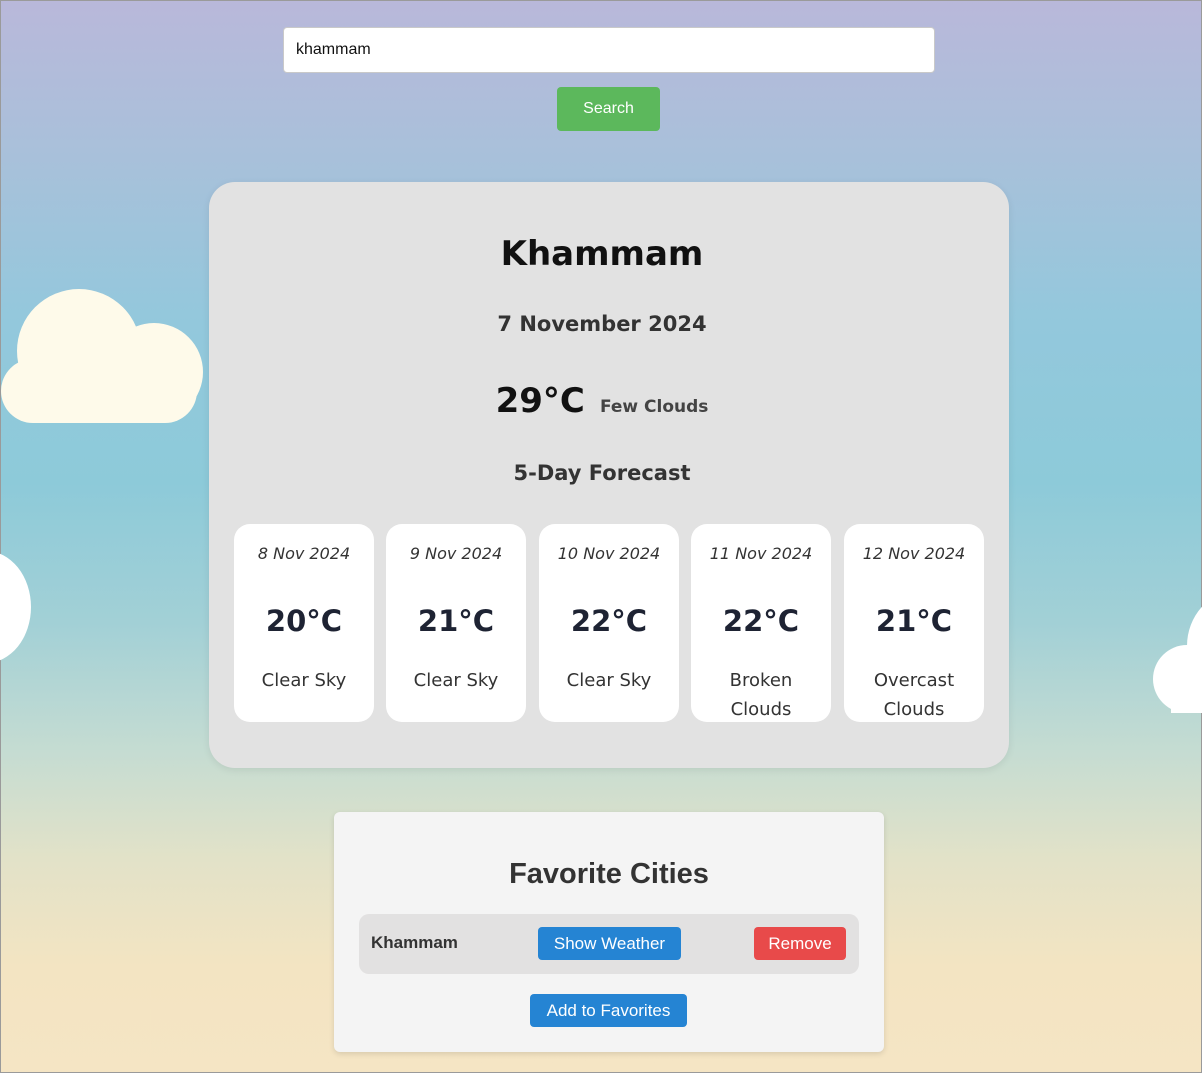 The width and height of the screenshot is (1202, 1073). Describe the element at coordinates (800, 943) in the screenshot. I see `remove-favorite-button: Remove` at that location.